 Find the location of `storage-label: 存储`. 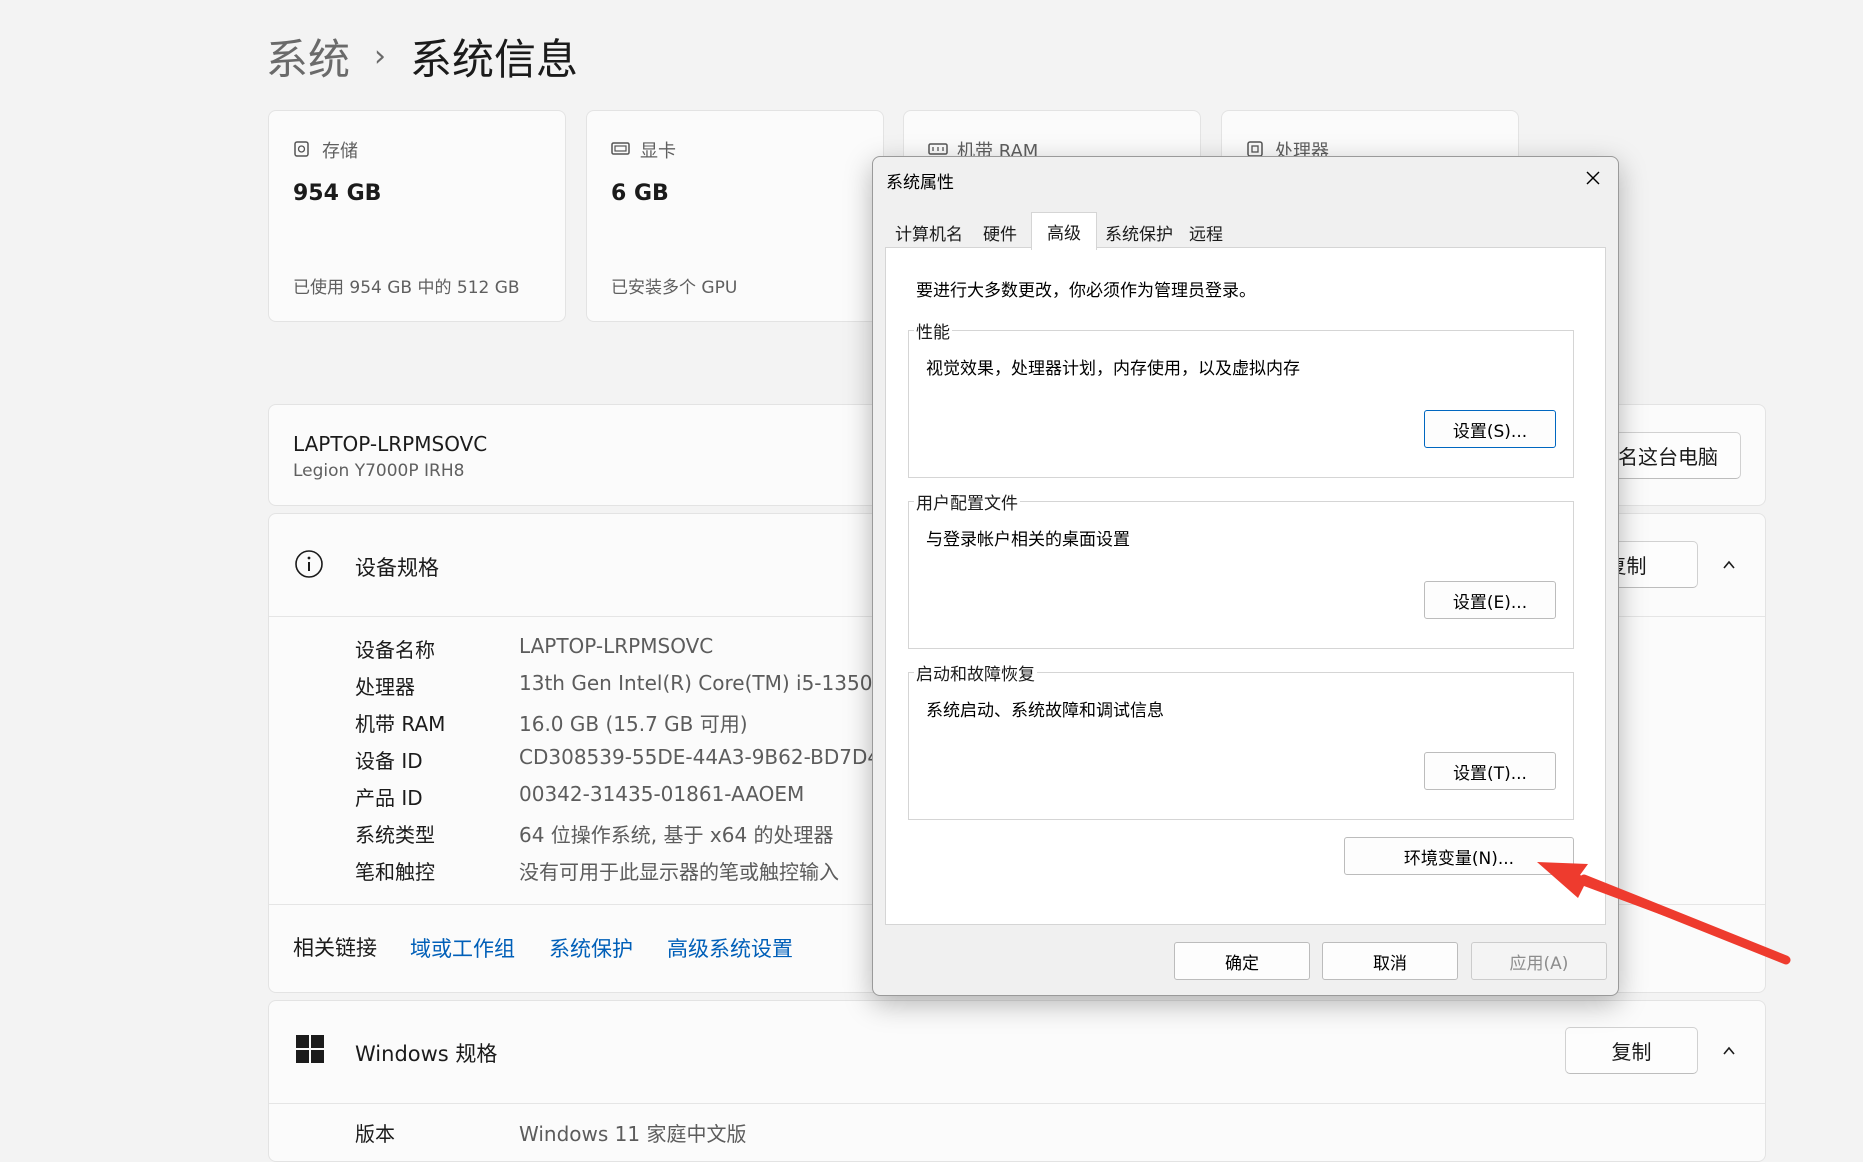

storage-label: 存储 is located at coordinates (340, 151).